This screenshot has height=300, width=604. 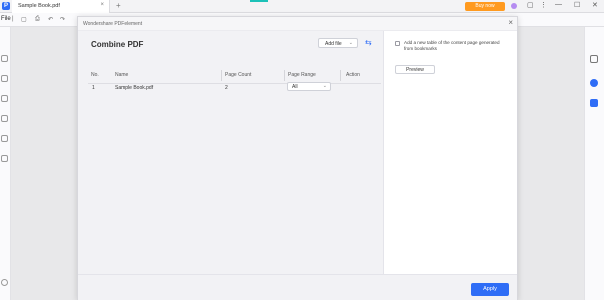 I want to click on preview-button: Preview, so click(x=415, y=69).